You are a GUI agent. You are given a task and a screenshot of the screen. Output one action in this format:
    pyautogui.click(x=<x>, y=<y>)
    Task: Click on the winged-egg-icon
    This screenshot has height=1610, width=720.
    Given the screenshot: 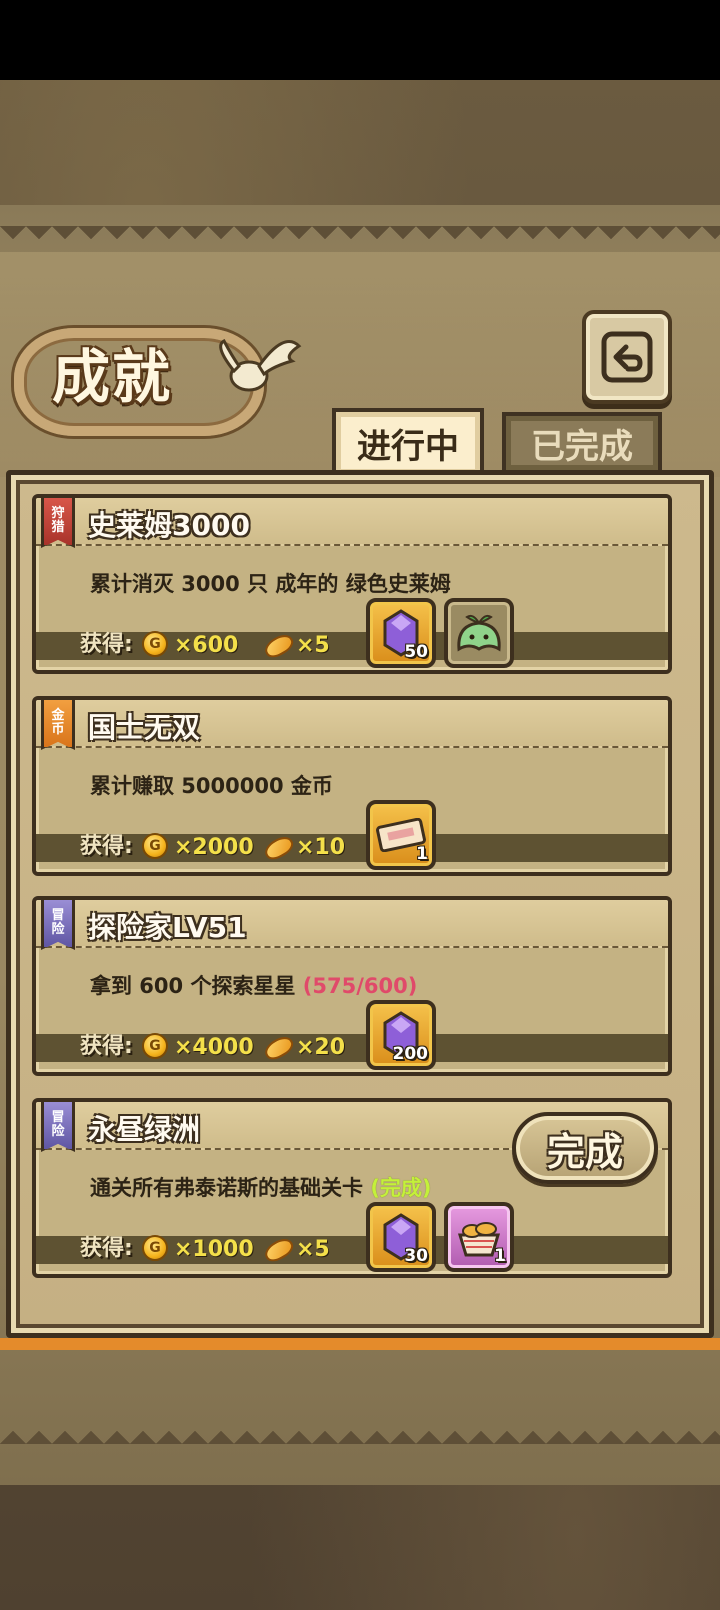 What is the action you would take?
    pyautogui.click(x=260, y=365)
    